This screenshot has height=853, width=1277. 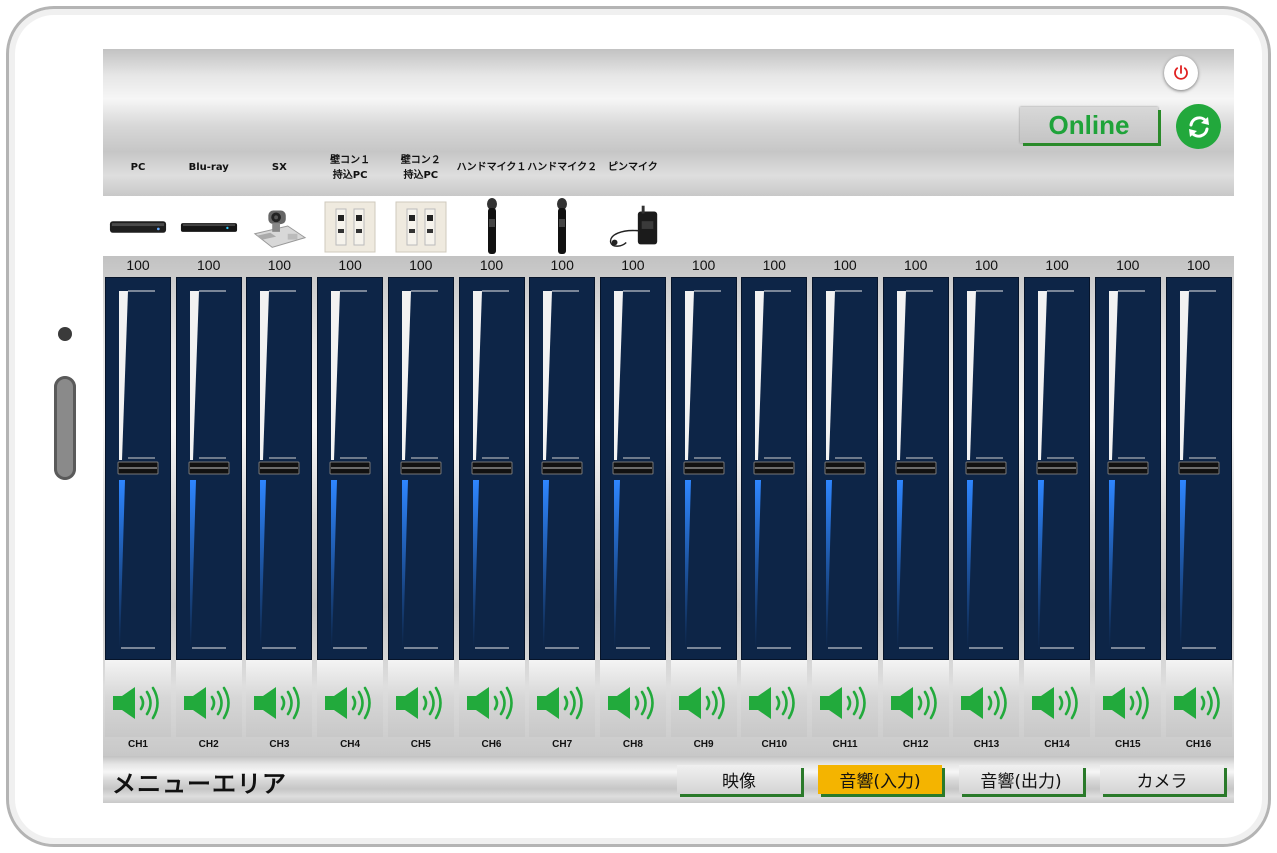 What do you see at coordinates (65, 428) in the screenshot?
I see `tablet-home-button` at bounding box center [65, 428].